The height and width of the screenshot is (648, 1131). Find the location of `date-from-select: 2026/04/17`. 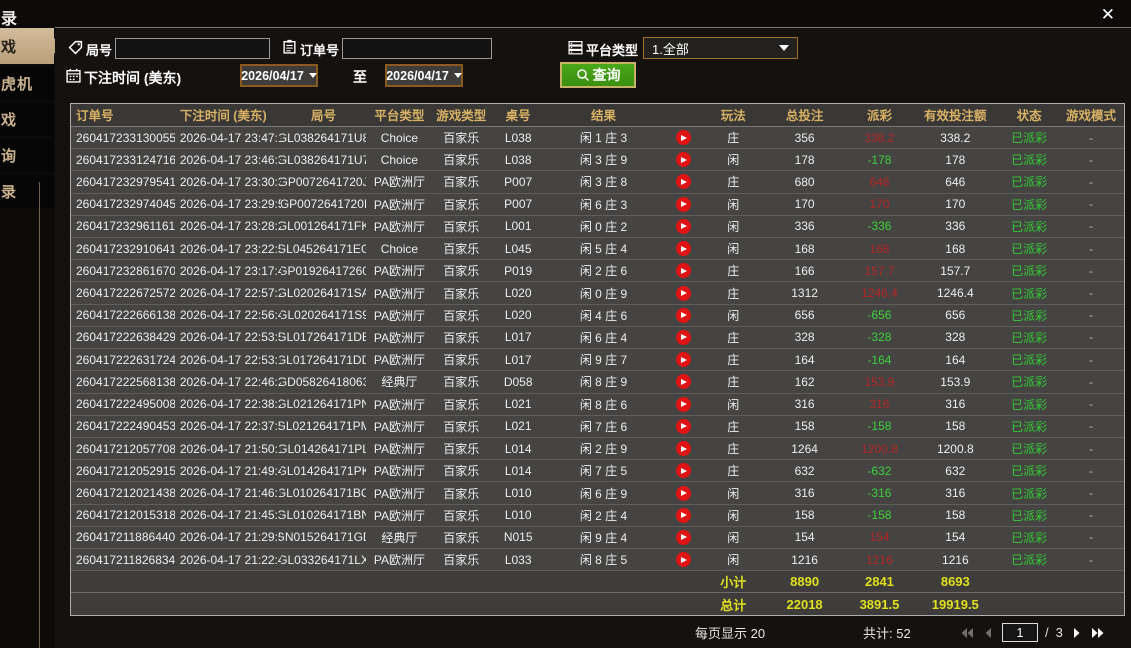

date-from-select: 2026/04/17 is located at coordinates (279, 75).